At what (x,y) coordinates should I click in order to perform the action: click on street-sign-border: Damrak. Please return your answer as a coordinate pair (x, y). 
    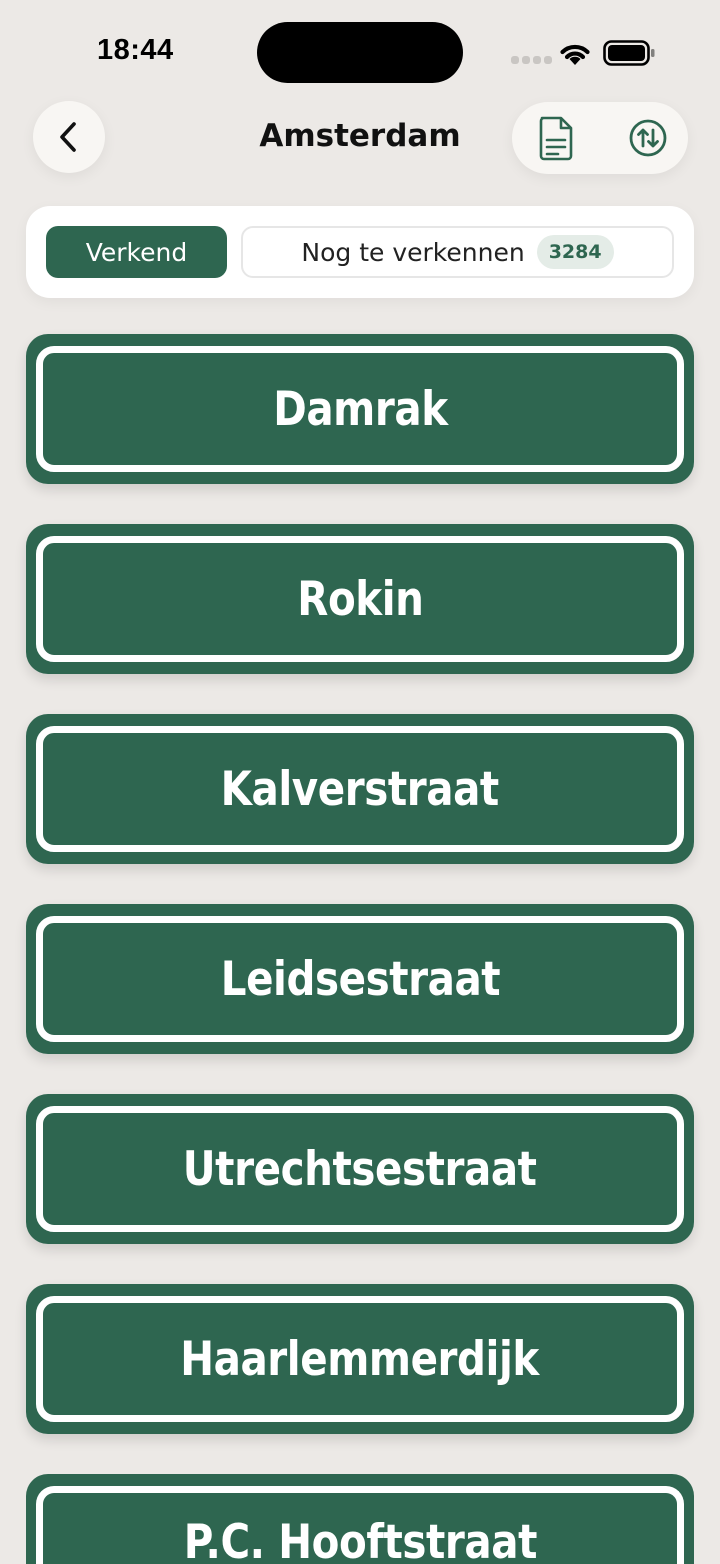
    Looking at the image, I should click on (360, 409).